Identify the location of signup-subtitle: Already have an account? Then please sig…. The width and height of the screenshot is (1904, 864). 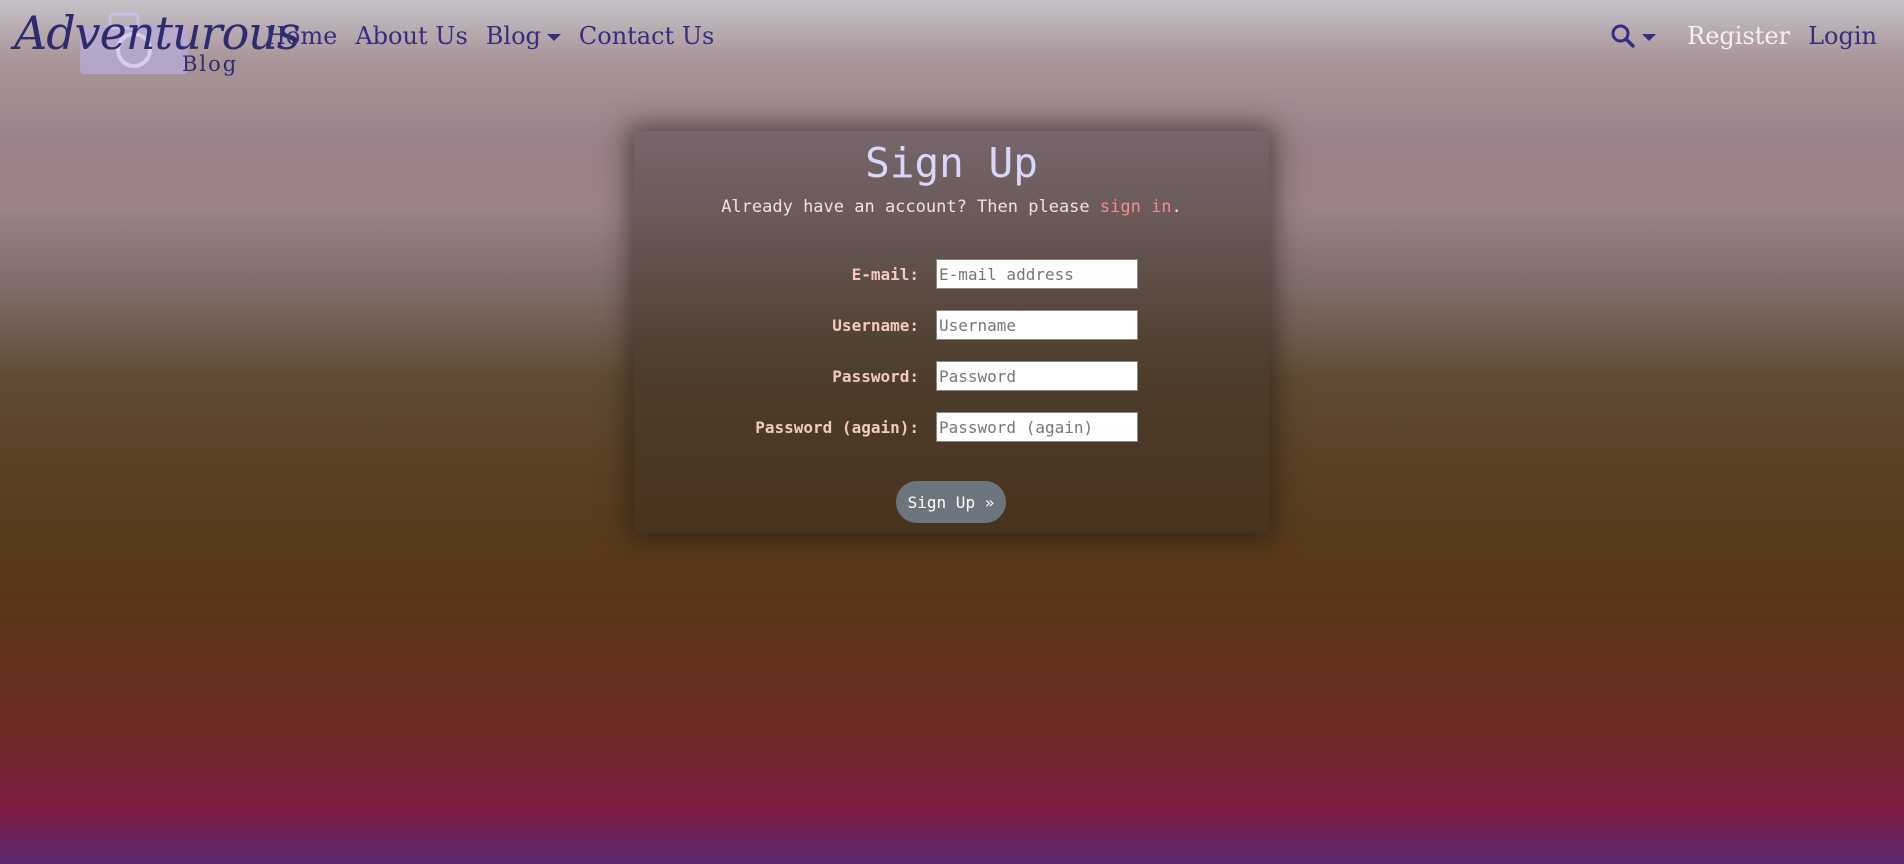
(951, 207).